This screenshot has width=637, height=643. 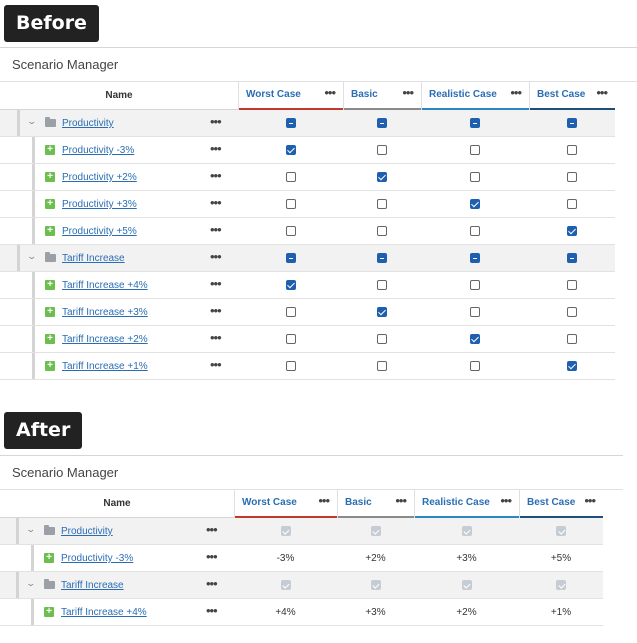 What do you see at coordinates (105, 339) in the screenshot?
I see `item-link: Tariff Increase +2%` at bounding box center [105, 339].